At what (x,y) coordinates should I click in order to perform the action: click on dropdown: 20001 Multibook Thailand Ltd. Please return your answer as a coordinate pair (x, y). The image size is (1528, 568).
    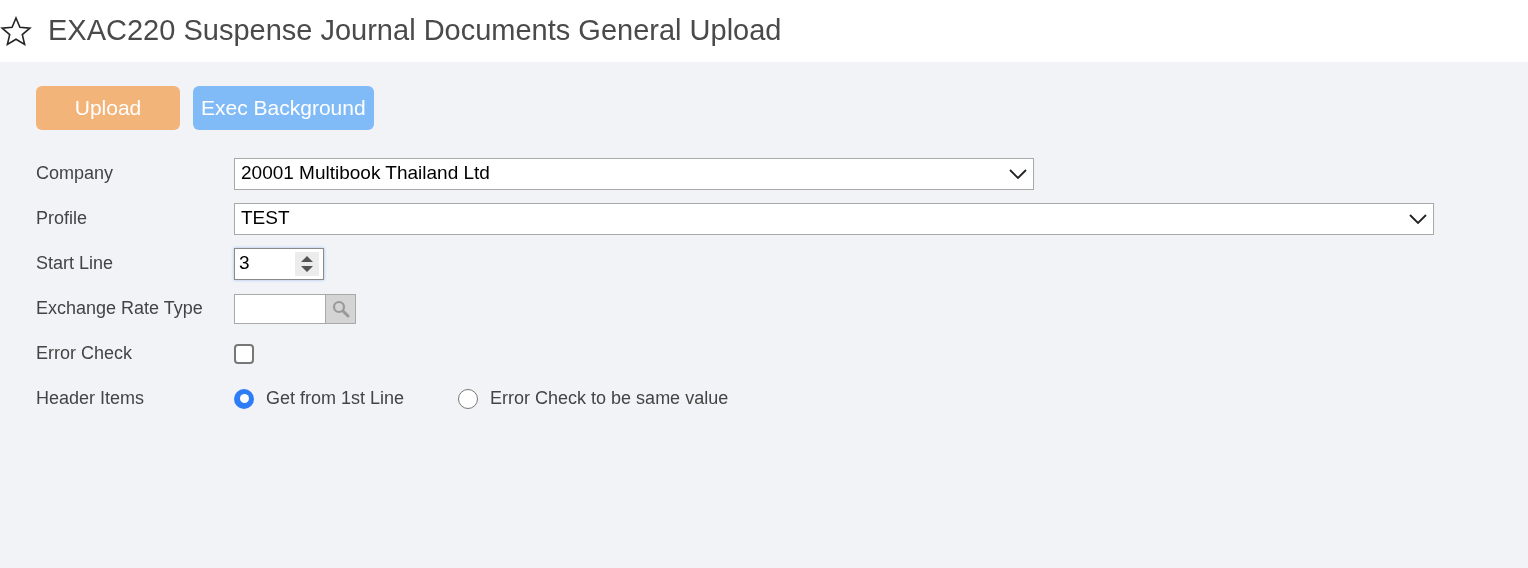
    Looking at the image, I should click on (634, 173).